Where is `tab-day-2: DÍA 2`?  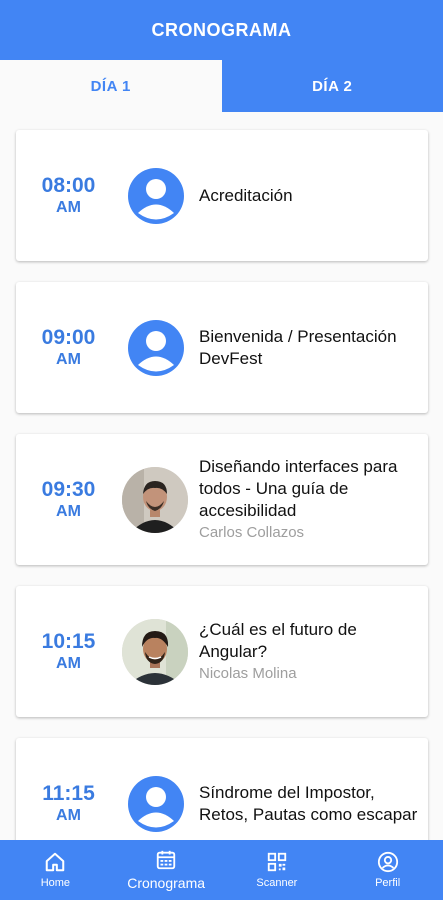 tab-day-2: DÍA 2 is located at coordinates (332, 86).